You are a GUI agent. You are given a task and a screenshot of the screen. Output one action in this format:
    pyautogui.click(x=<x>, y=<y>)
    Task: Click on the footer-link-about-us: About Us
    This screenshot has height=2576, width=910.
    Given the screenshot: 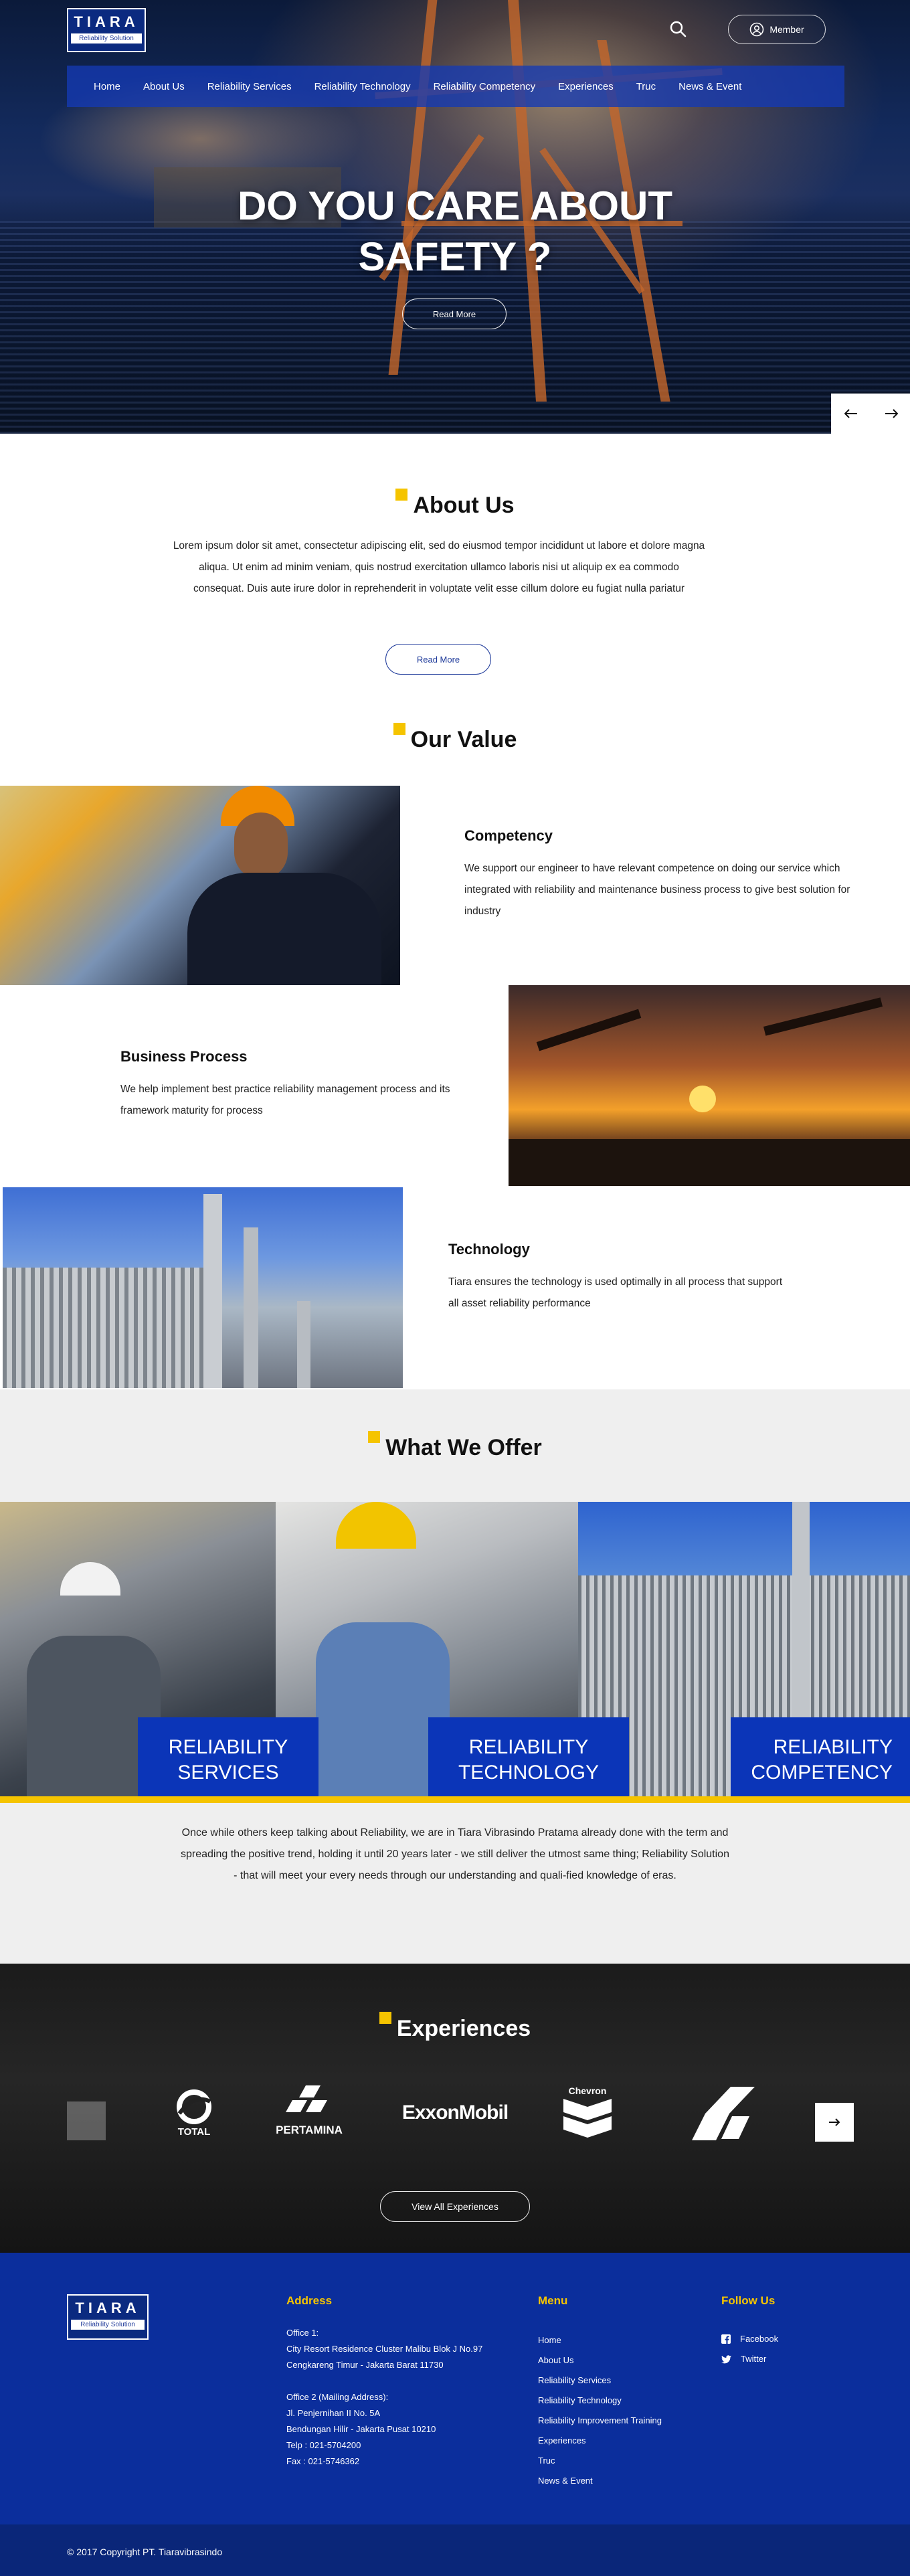 What is the action you would take?
    pyautogui.click(x=600, y=2360)
    